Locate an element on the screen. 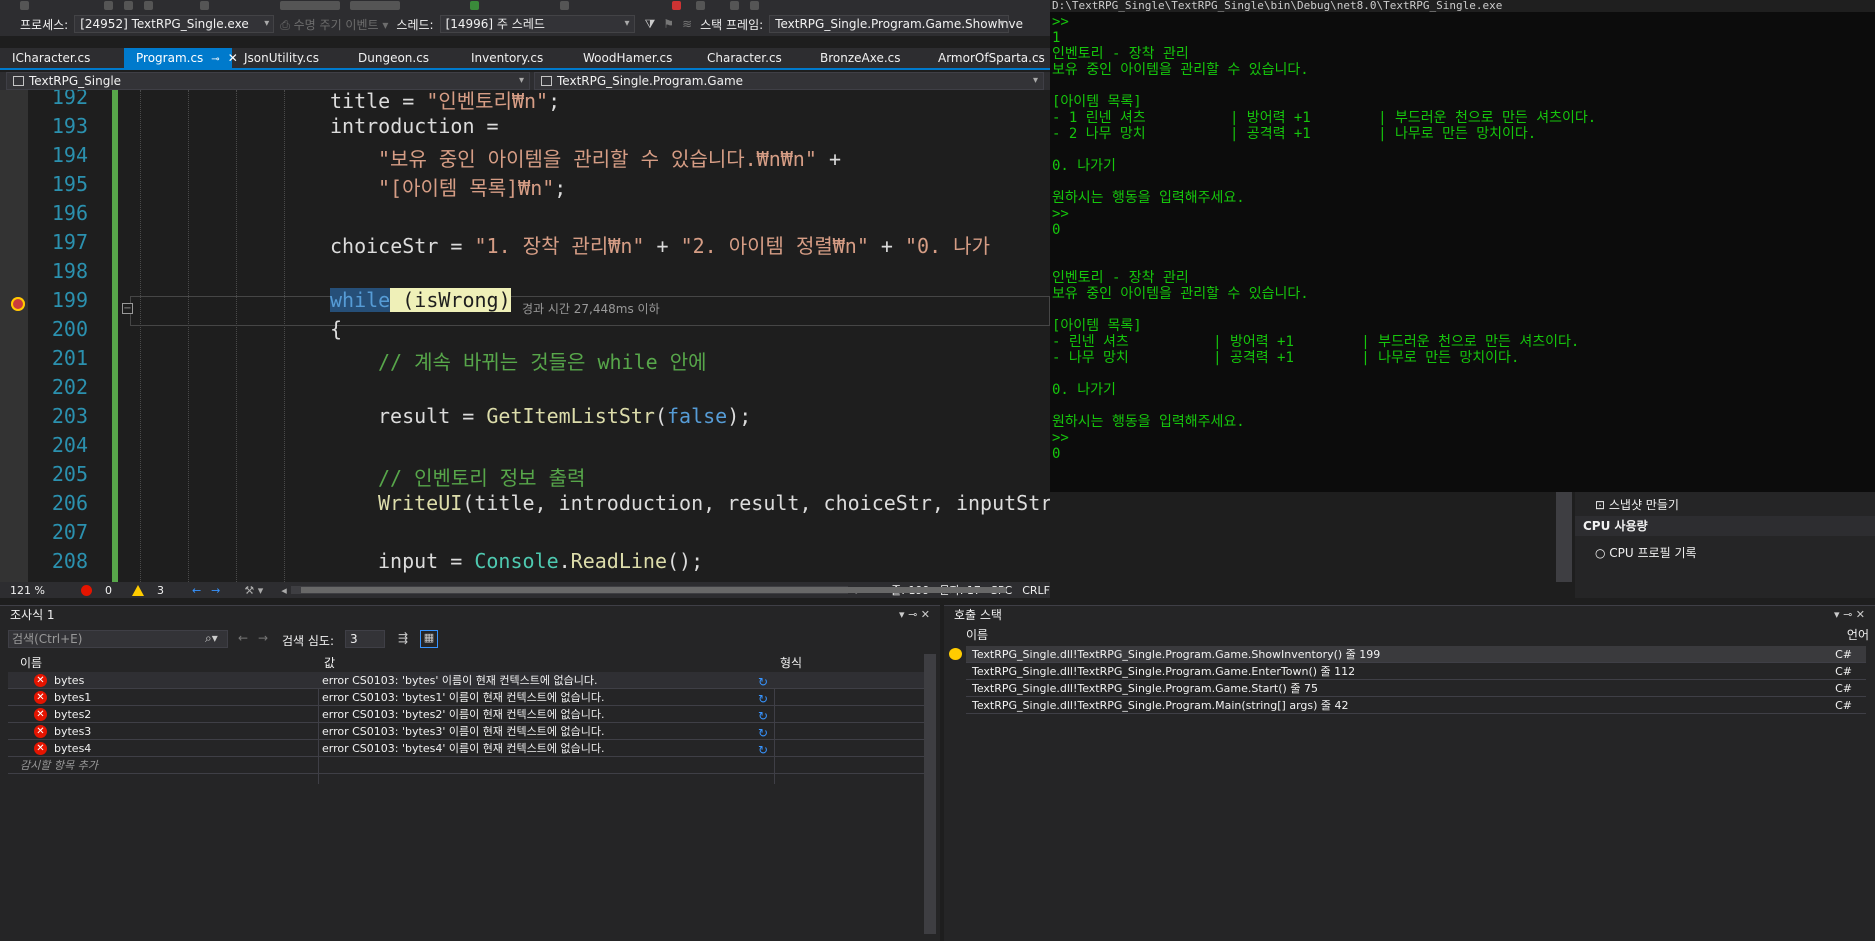  stop-icon is located at coordinates (676, 5).